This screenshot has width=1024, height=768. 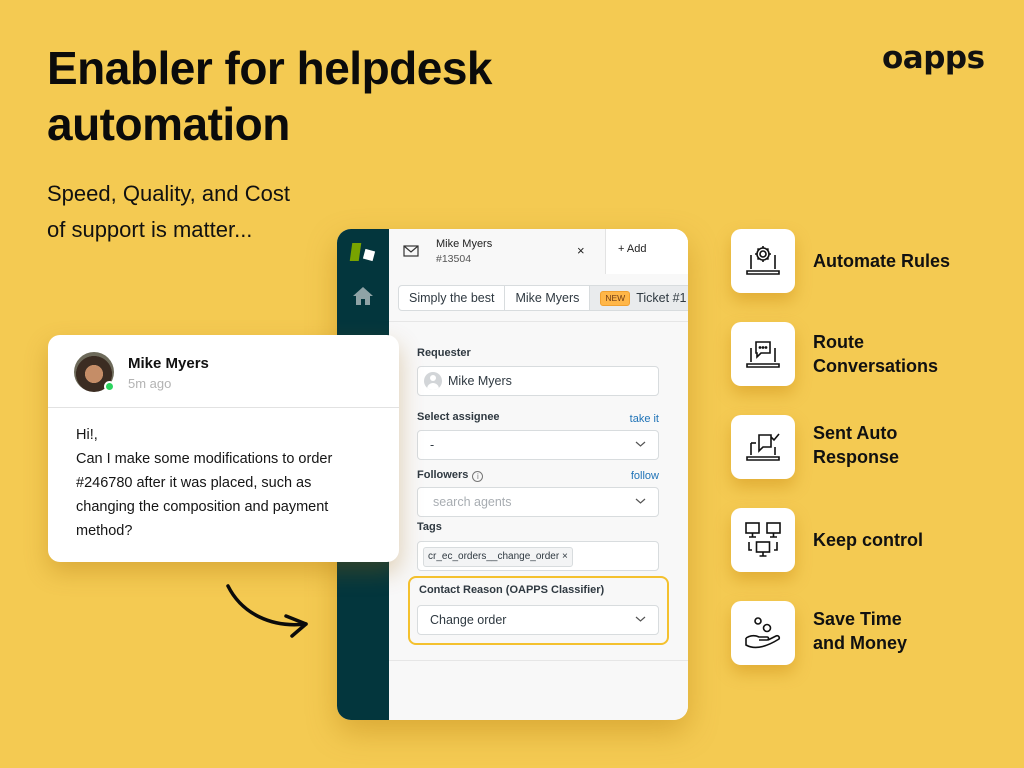 I want to click on requester-value: Mike Myers, so click(x=480, y=381).